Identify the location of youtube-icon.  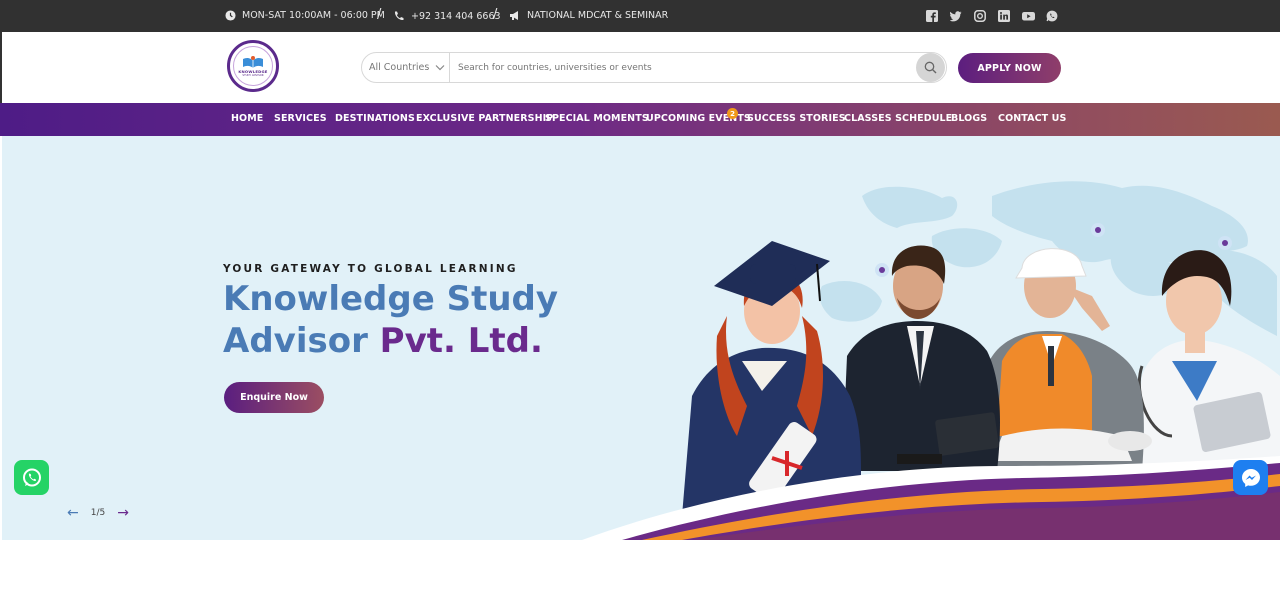
(1028, 16).